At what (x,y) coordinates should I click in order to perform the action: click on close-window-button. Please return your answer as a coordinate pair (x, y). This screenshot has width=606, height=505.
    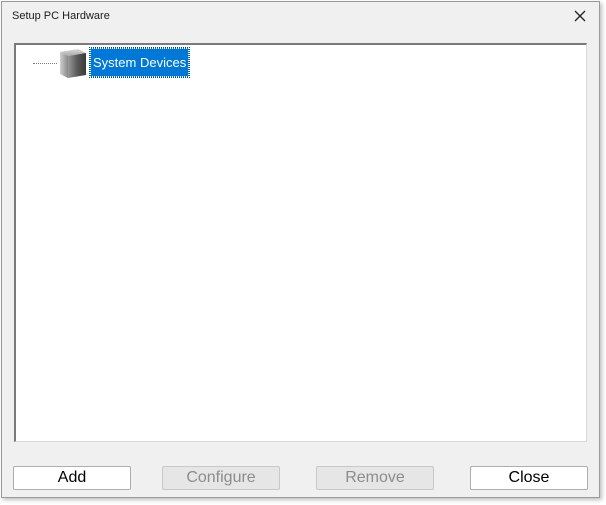
    Looking at the image, I should click on (580, 16).